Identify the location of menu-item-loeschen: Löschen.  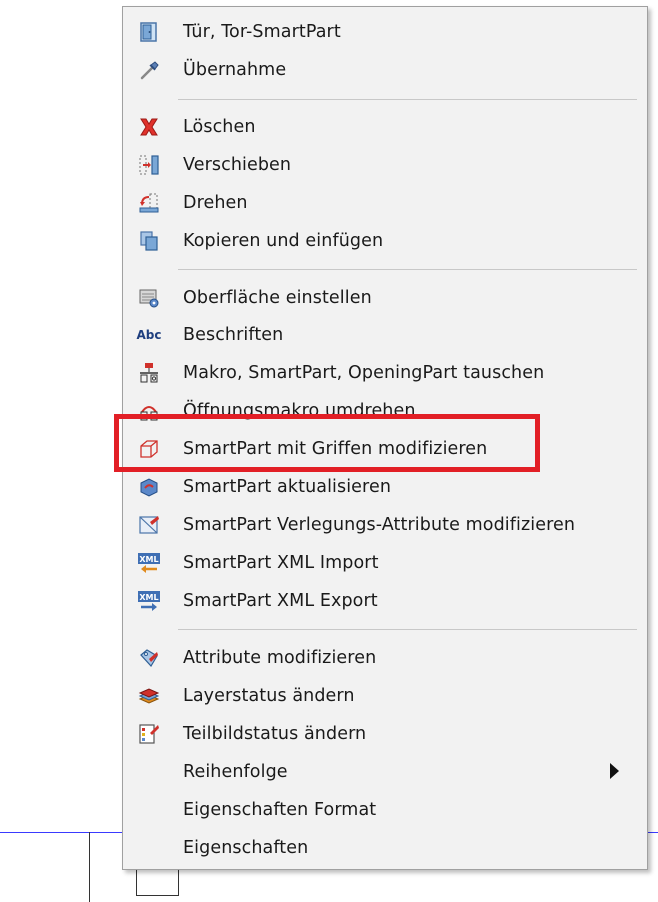
(385, 127).